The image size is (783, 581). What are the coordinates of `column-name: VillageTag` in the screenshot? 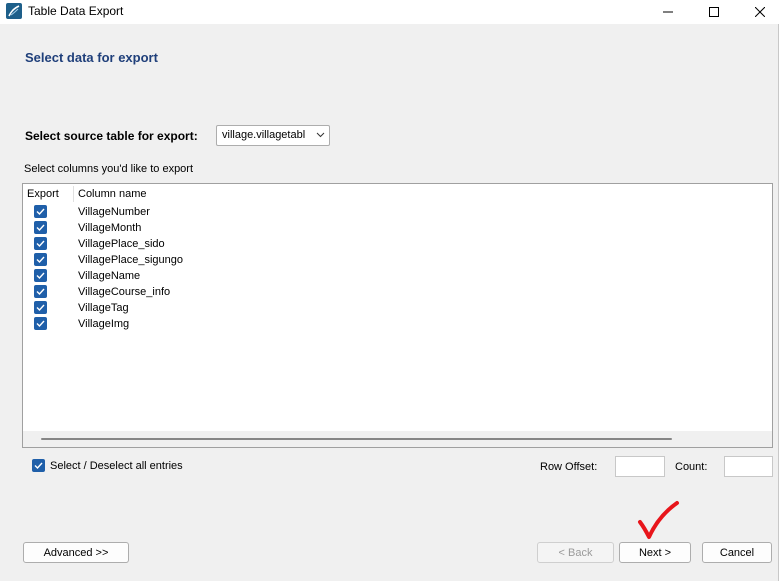 It's located at (103, 308).